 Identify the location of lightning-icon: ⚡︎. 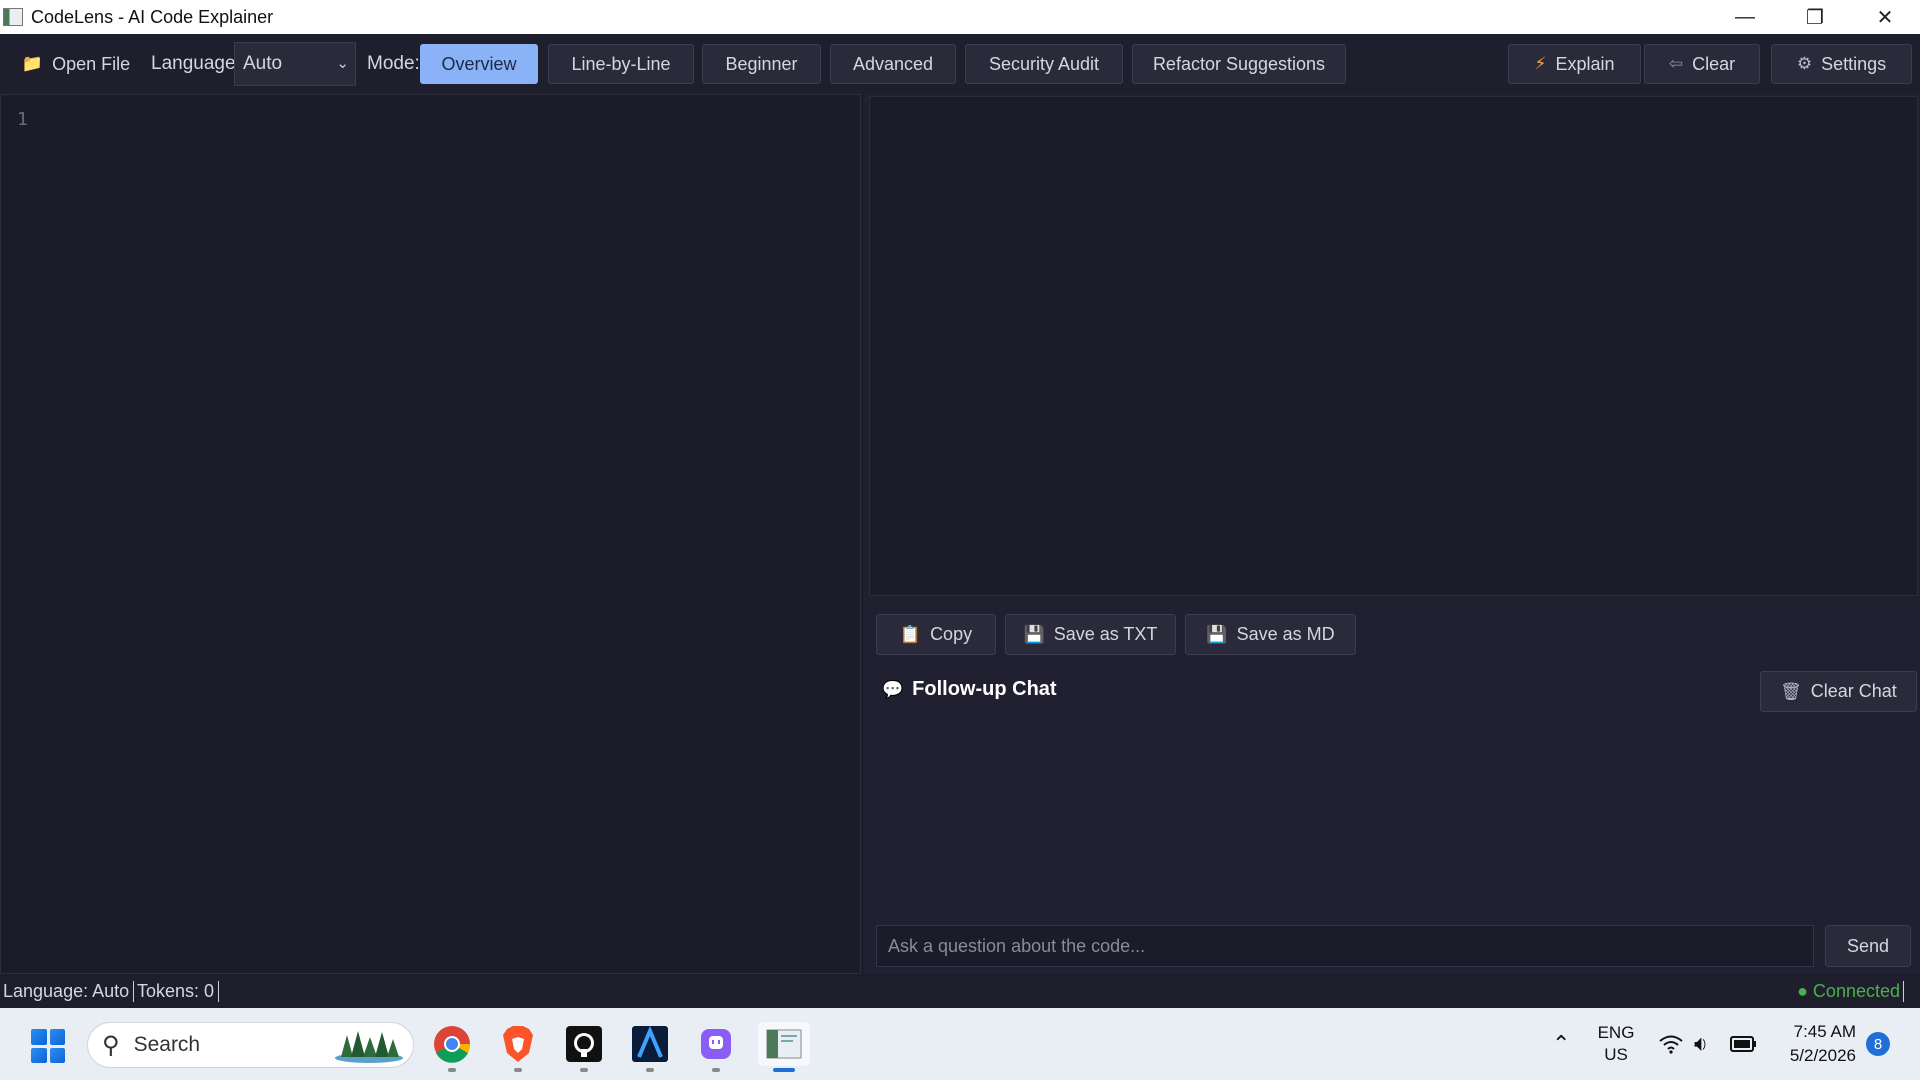
(1540, 63).